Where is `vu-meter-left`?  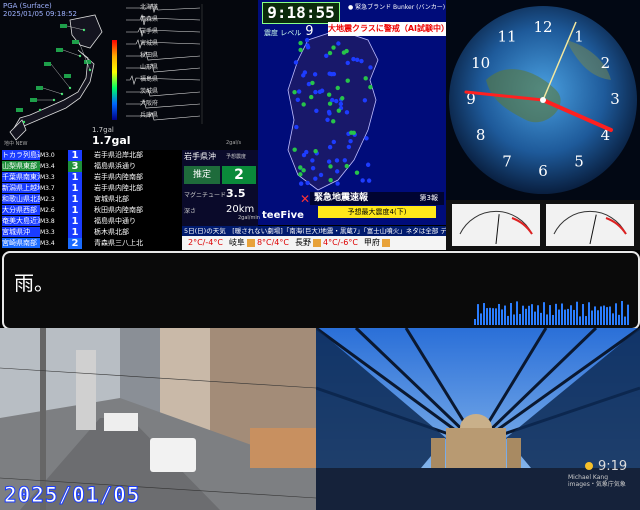
vu-meter-left is located at coordinates (496, 225).